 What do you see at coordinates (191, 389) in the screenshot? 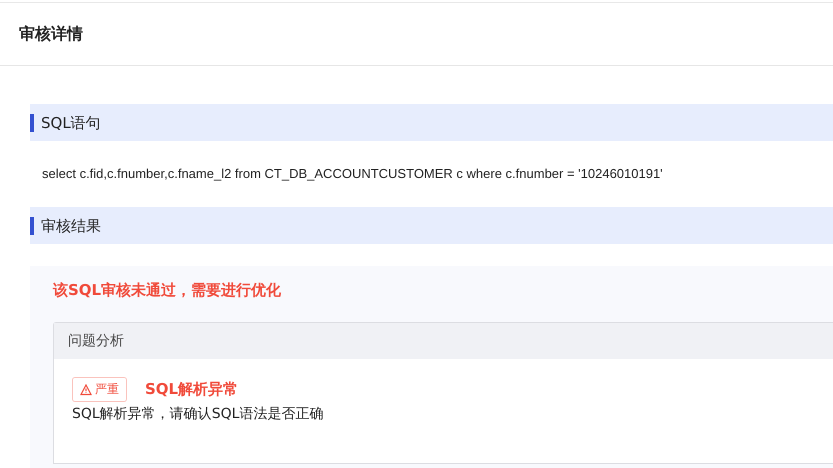
I see `issue-title: SQL解析异常` at bounding box center [191, 389].